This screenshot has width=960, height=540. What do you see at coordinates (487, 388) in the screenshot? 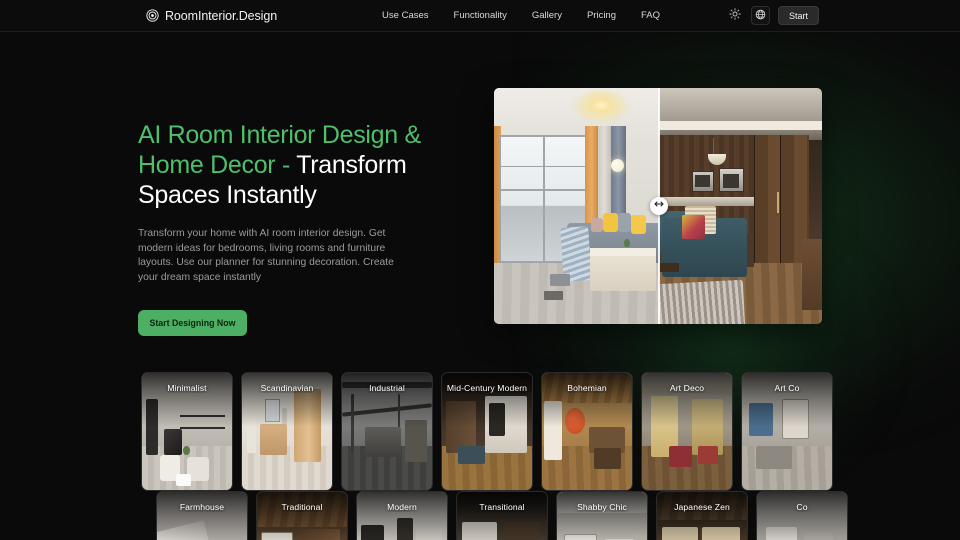
I see `style-card-label: Mid-Century Modern` at bounding box center [487, 388].